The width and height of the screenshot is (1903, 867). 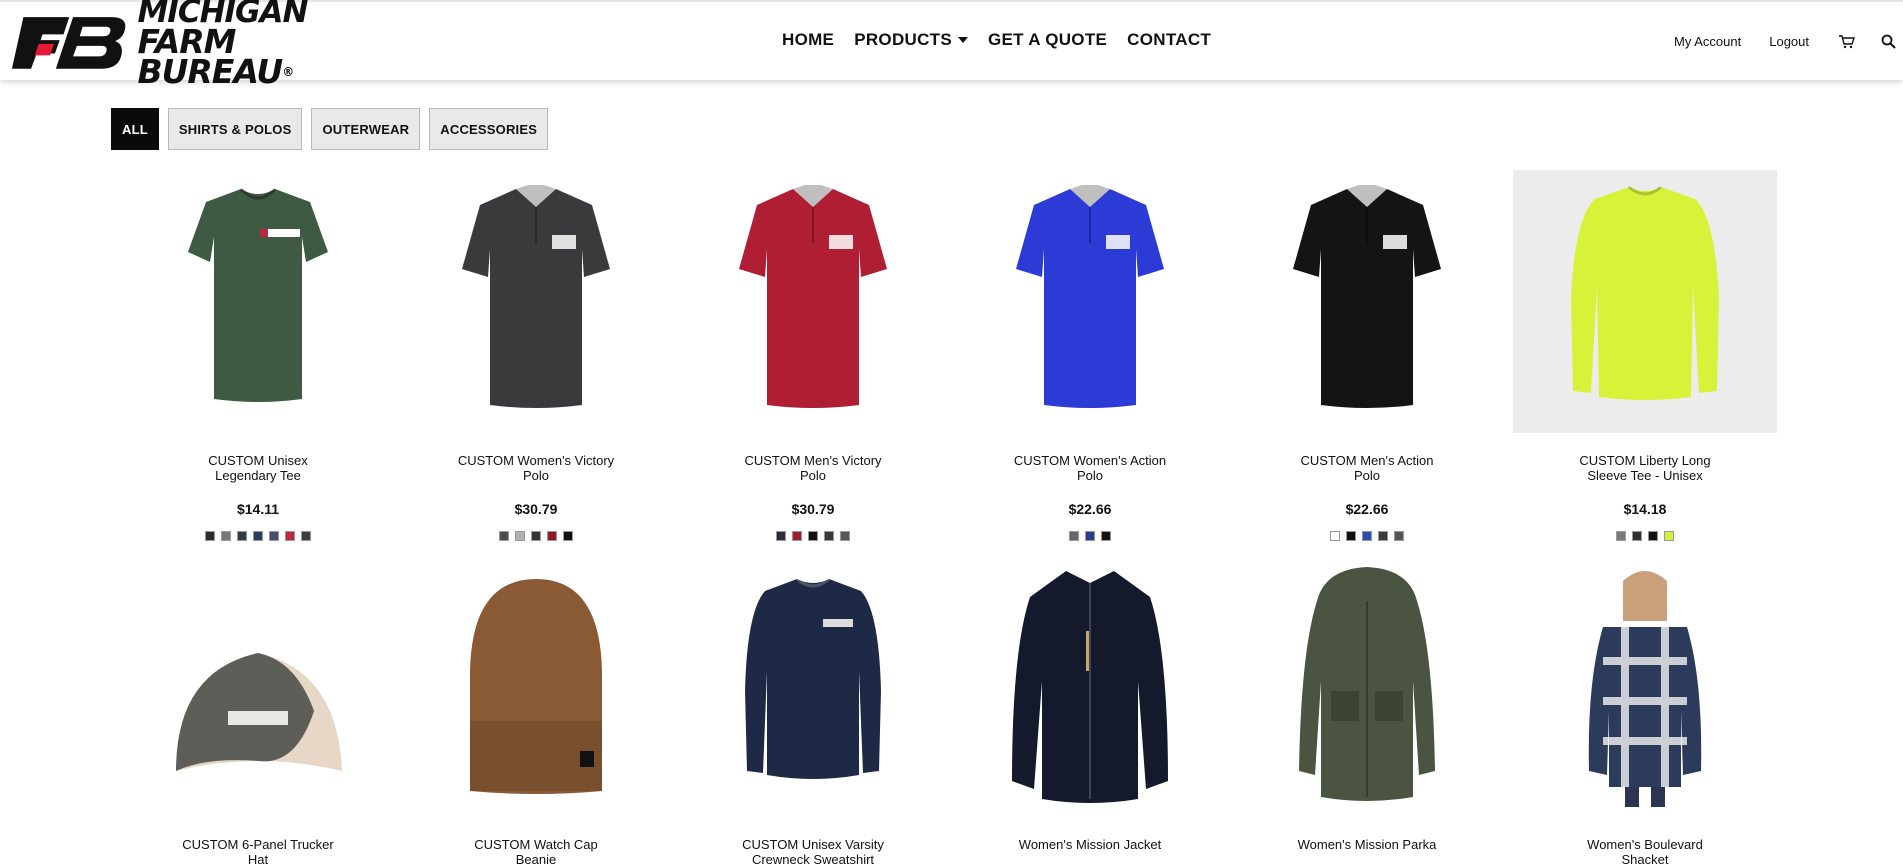 I want to click on product-price: $22.66, so click(x=1367, y=509).